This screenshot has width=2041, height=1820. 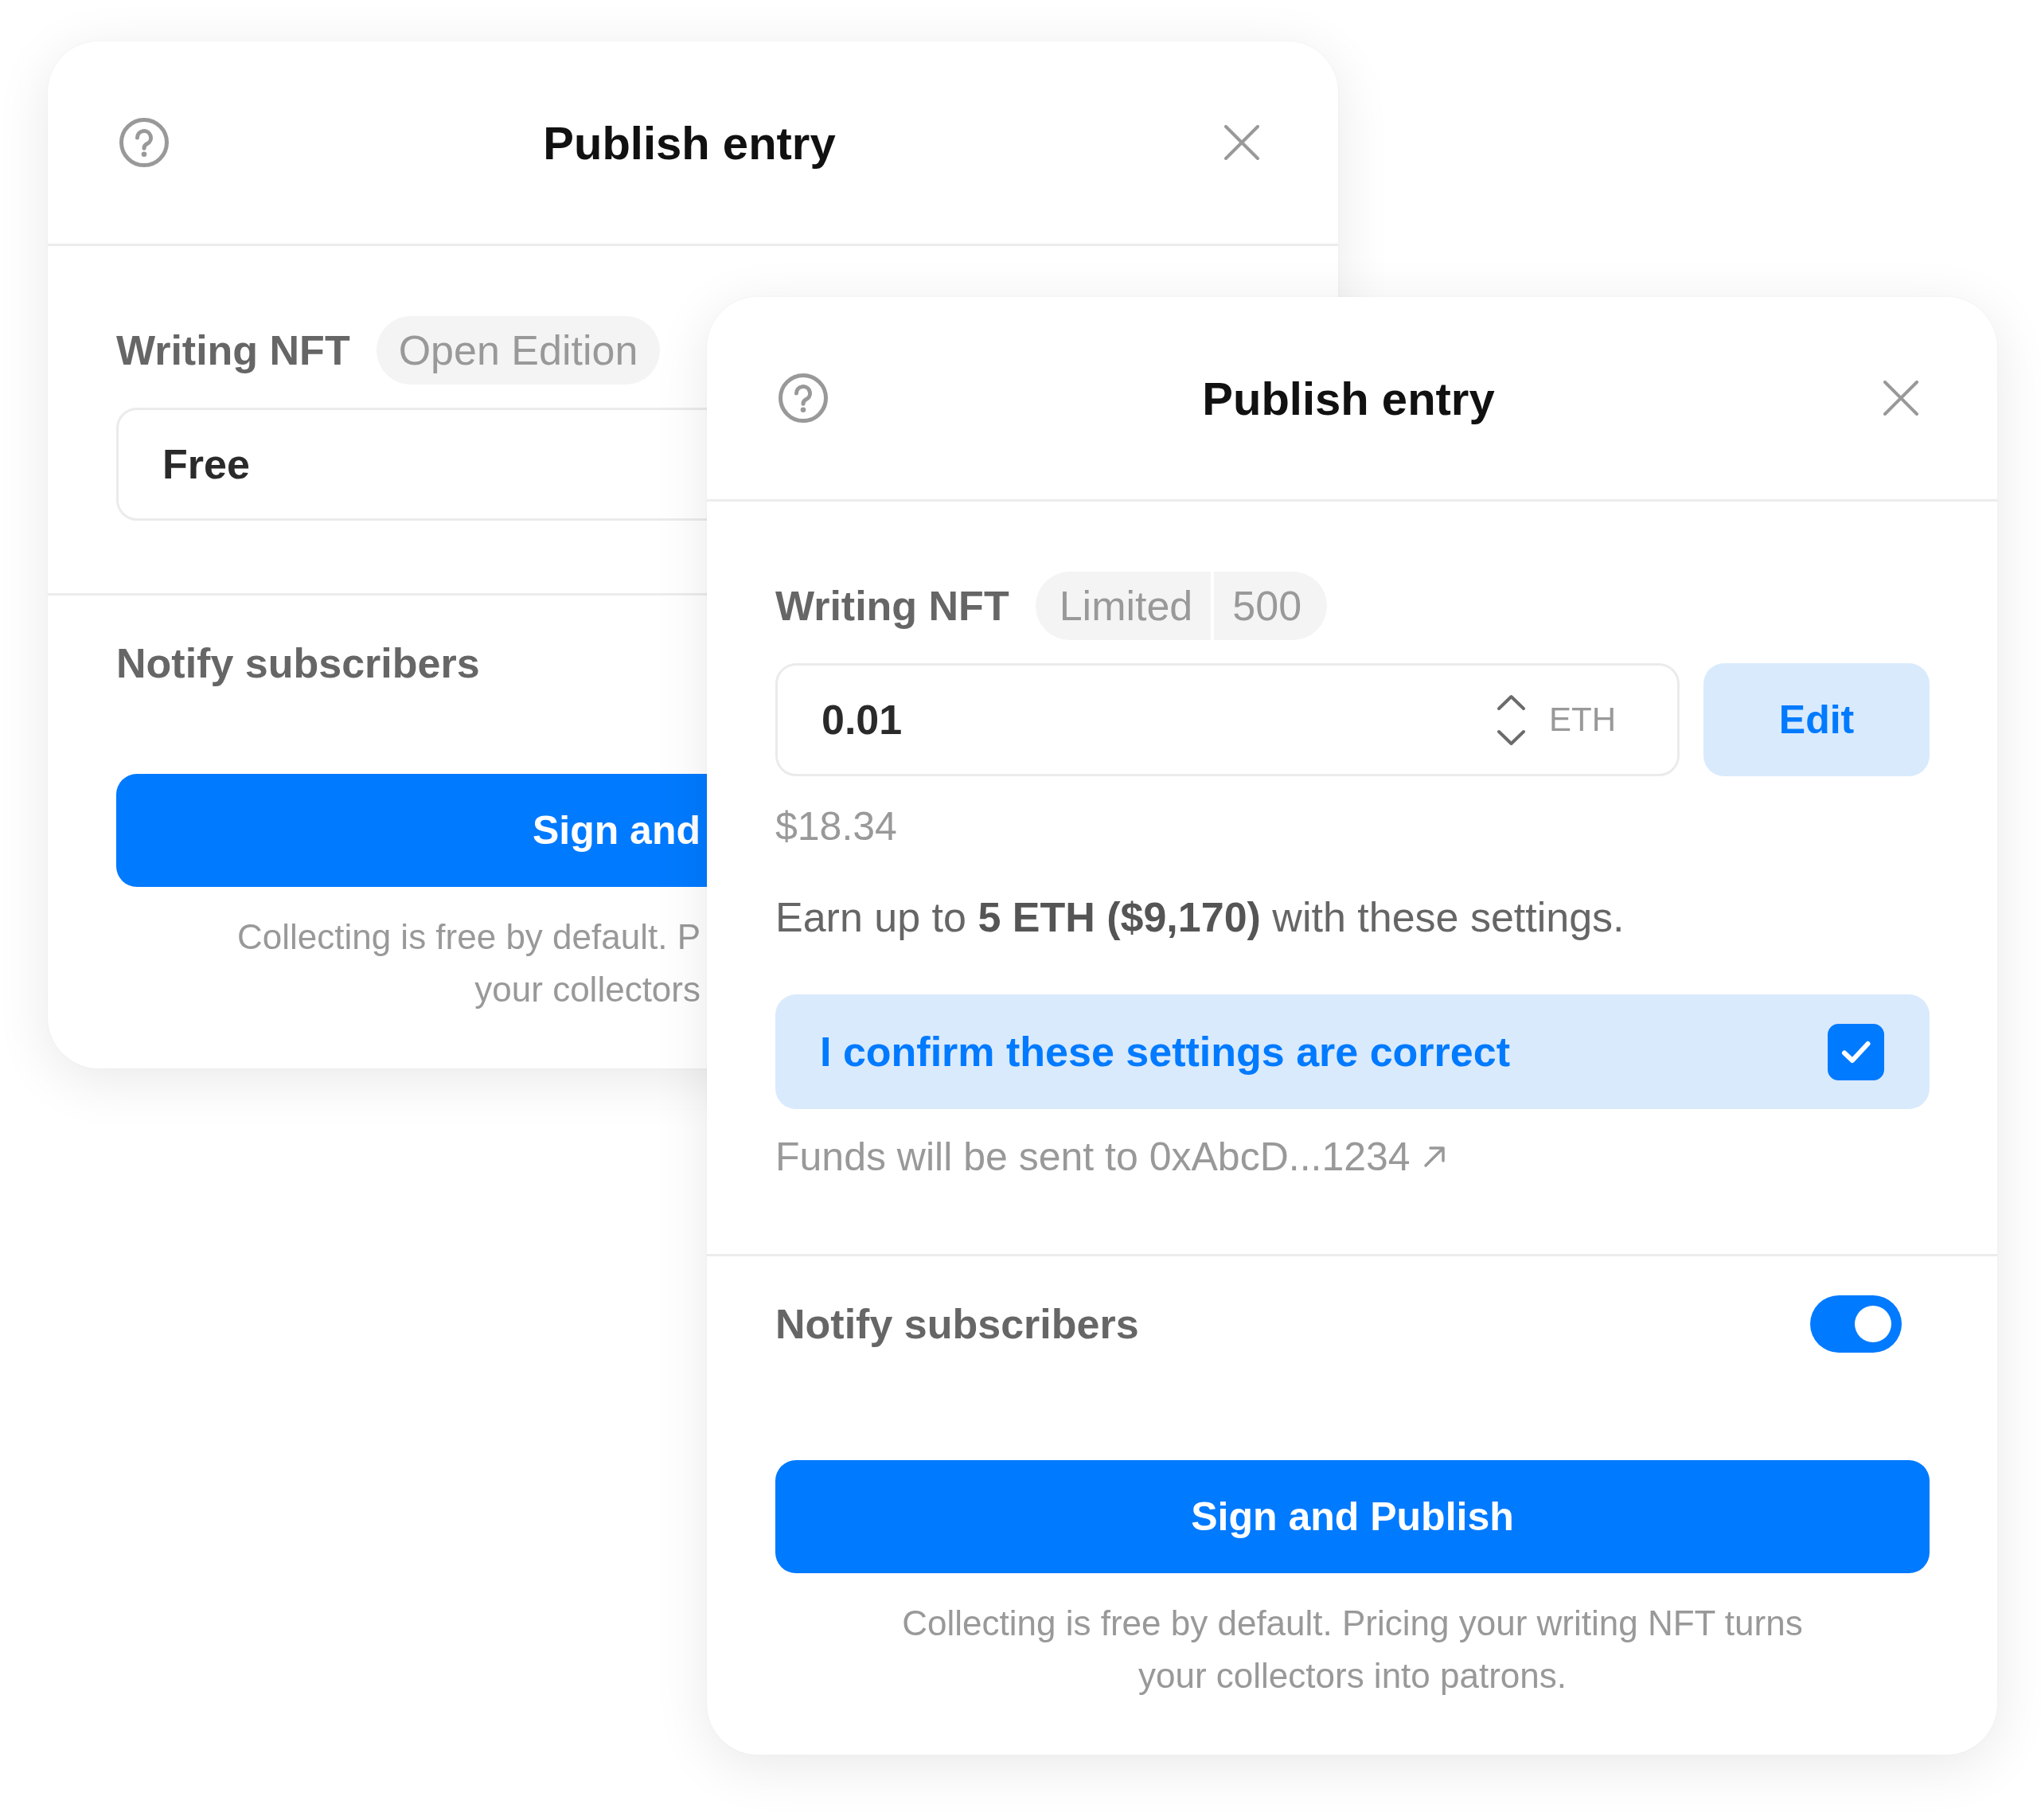 What do you see at coordinates (1093, 1157) in the screenshot?
I see `funds-address-text: Funds will be sent to 0xAbcD...1234` at bounding box center [1093, 1157].